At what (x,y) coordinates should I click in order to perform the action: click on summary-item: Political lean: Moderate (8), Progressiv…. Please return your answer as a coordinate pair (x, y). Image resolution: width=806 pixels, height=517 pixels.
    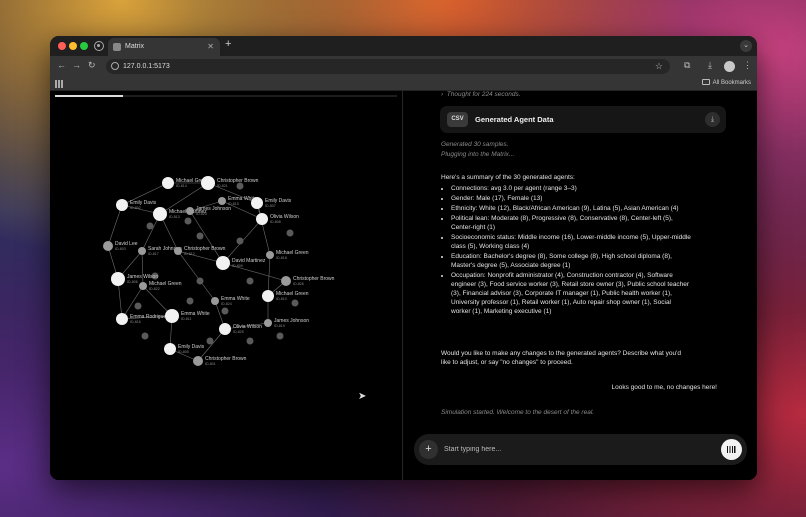
    Looking at the image, I should click on (571, 223).